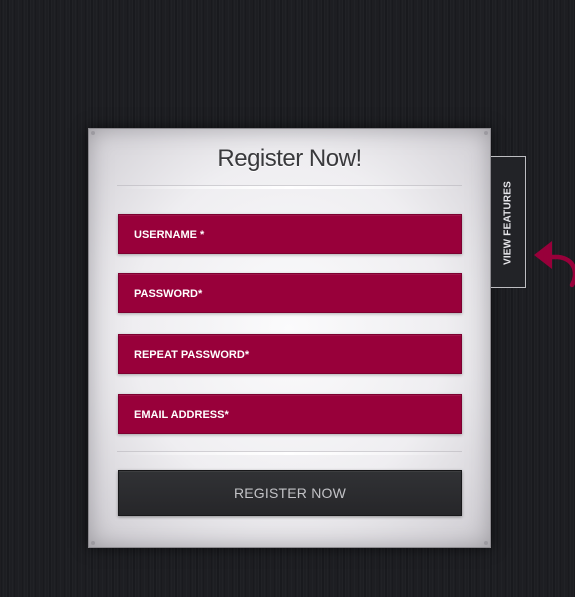 This screenshot has width=575, height=597. I want to click on view-features-label: VIEW FEATURES, so click(508, 223).